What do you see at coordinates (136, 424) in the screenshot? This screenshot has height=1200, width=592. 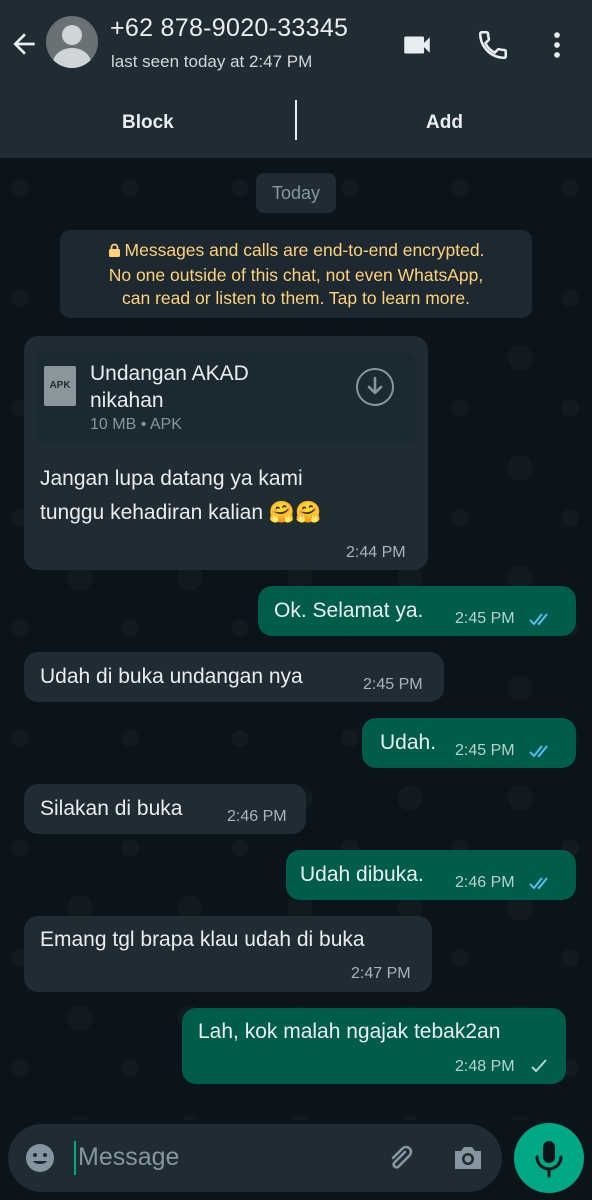 I see `file-meta: 10 MB • APK` at bounding box center [136, 424].